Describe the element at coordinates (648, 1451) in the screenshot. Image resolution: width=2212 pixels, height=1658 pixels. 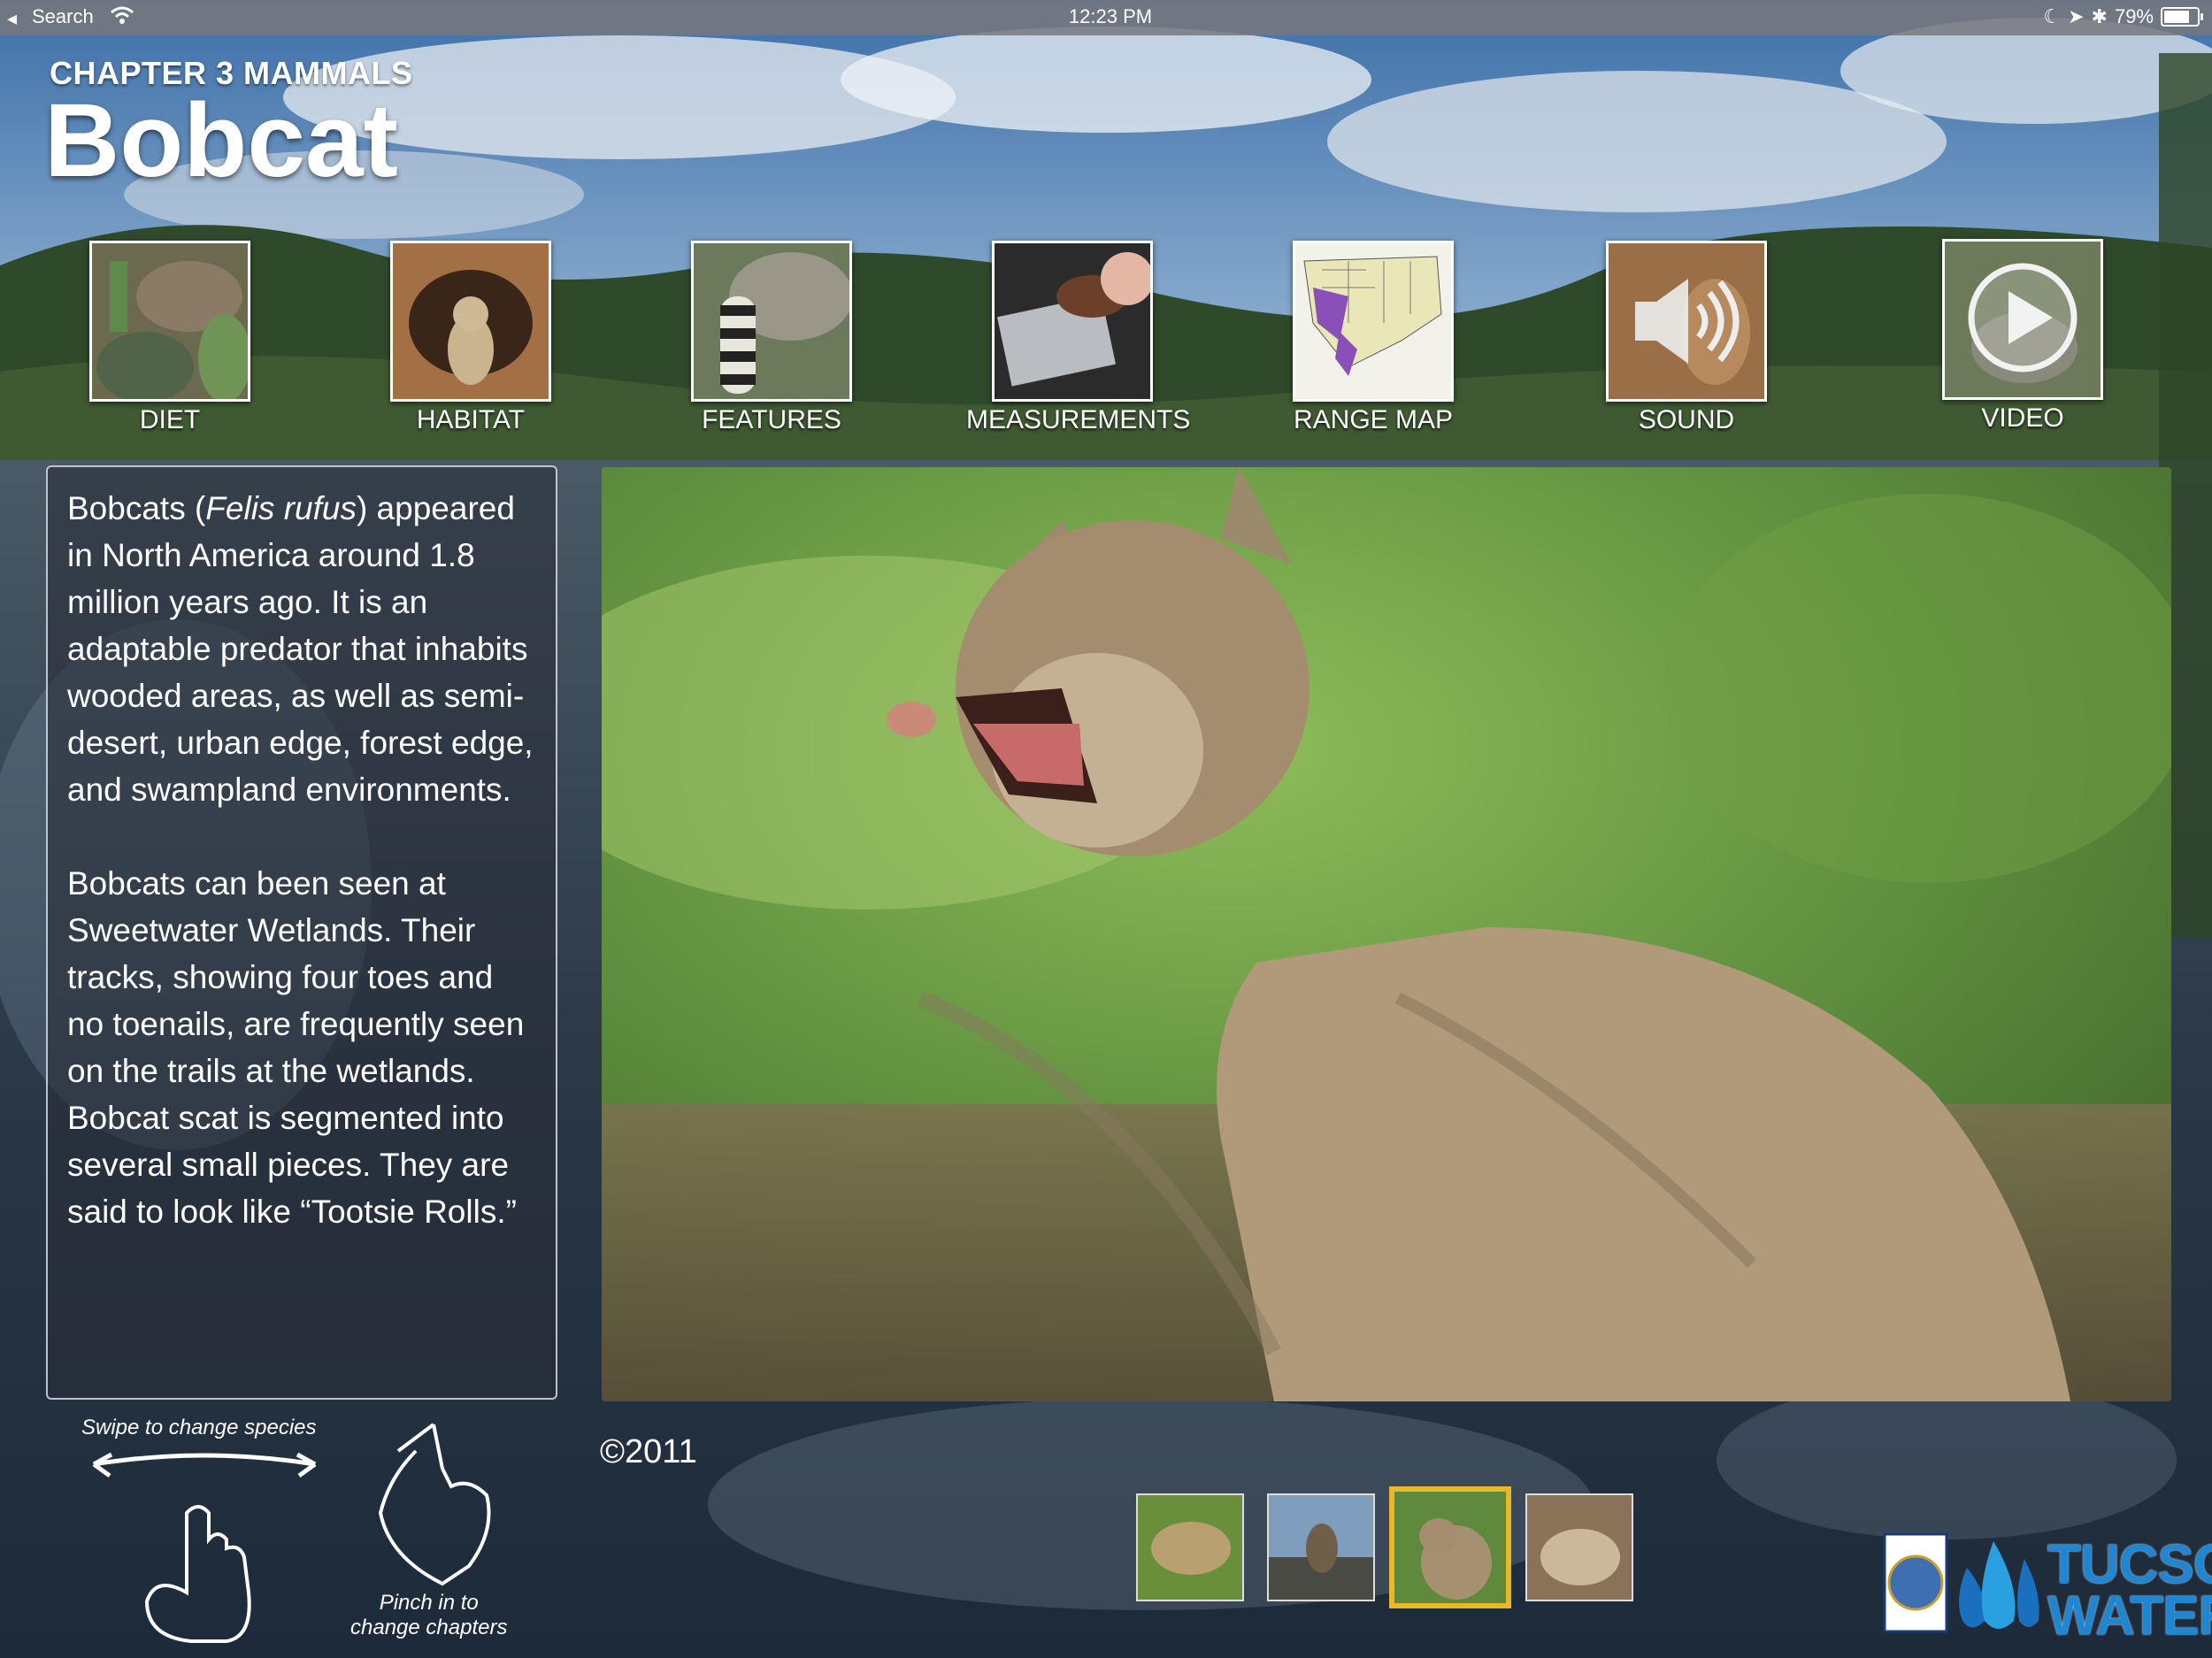
I see `copyright-text: ©2011` at that location.